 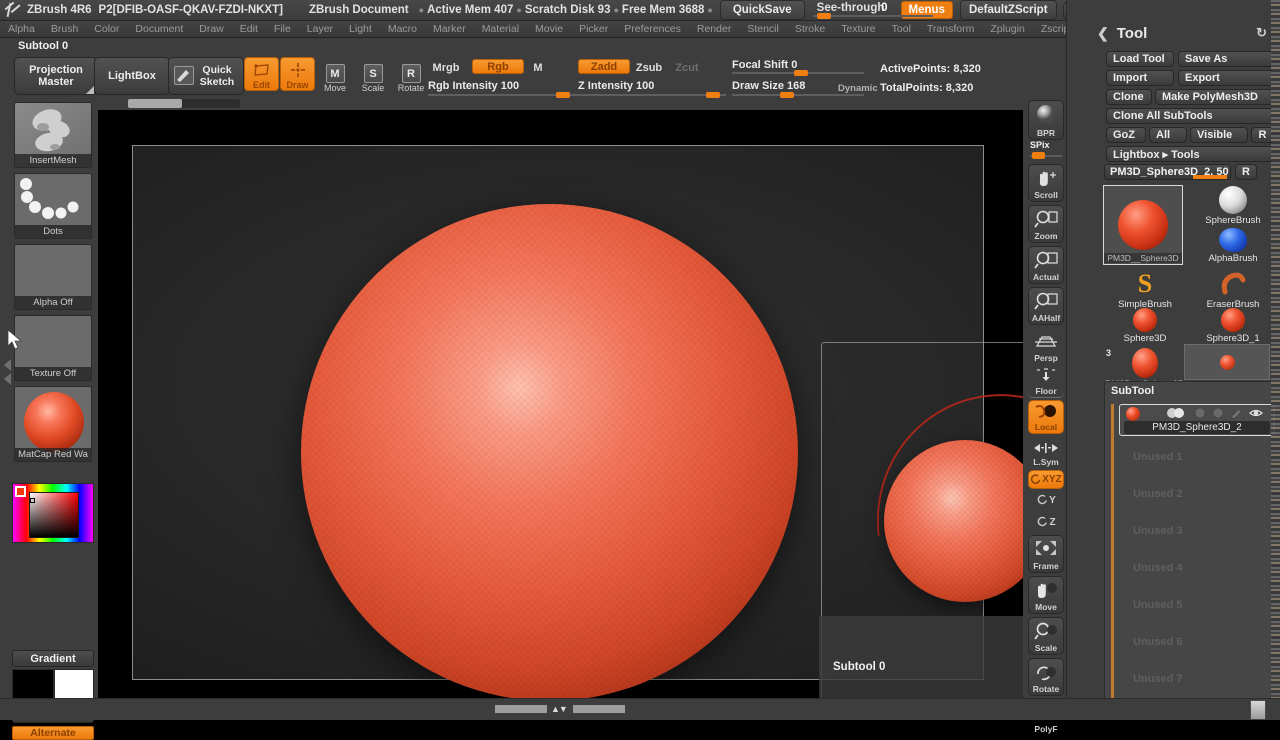 I want to click on frame-button: Frame, so click(x=1046, y=554).